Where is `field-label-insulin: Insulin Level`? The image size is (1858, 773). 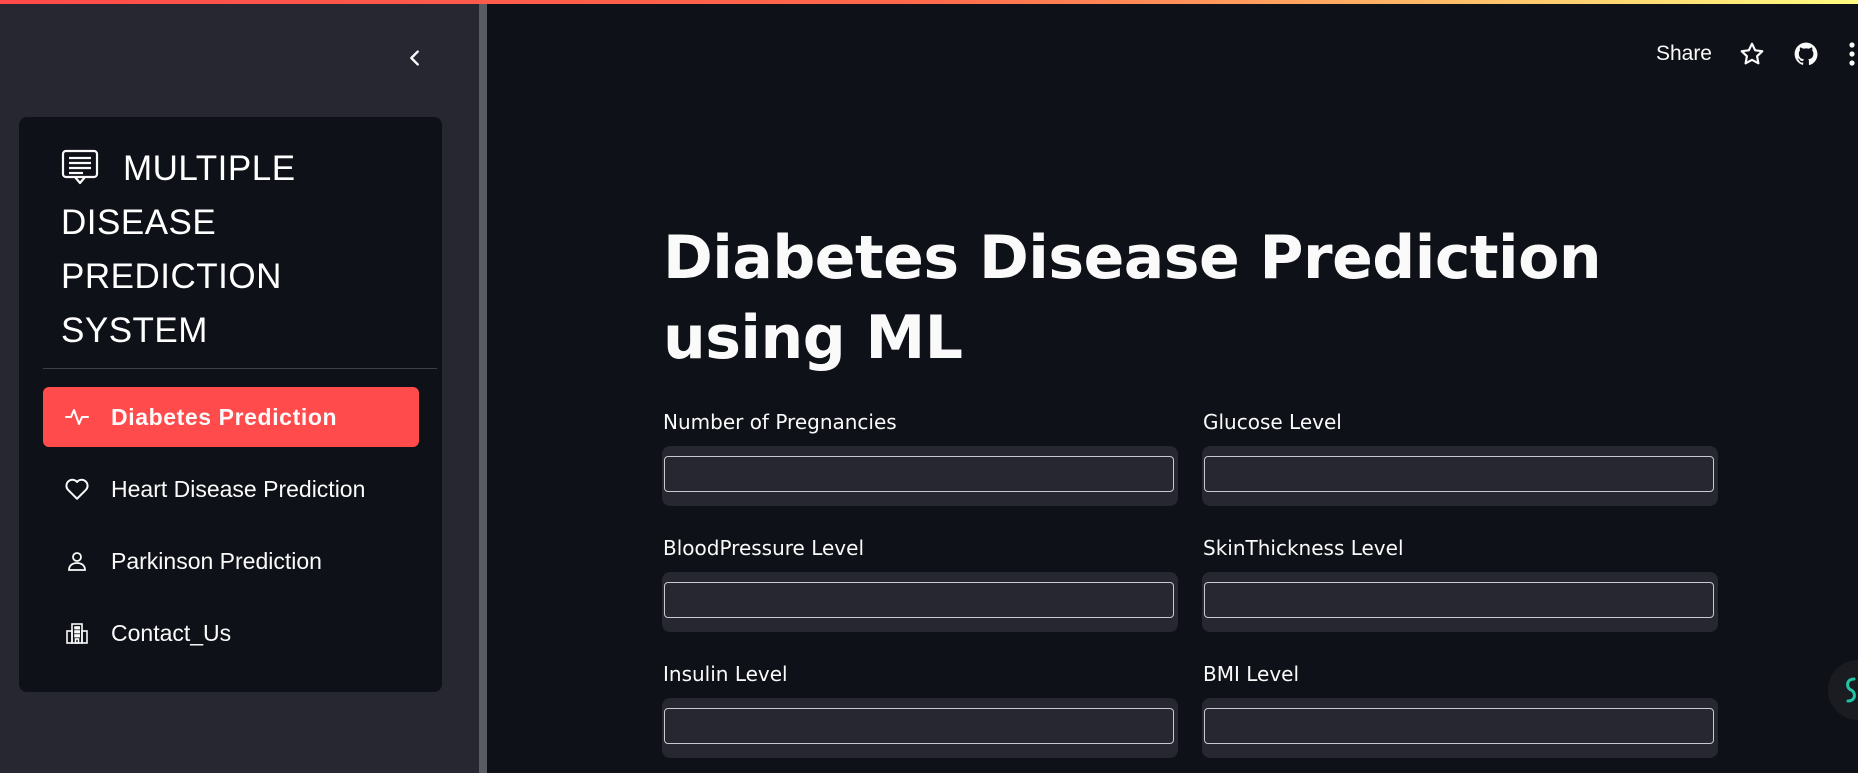
field-label-insulin: Insulin Level is located at coordinates (725, 674).